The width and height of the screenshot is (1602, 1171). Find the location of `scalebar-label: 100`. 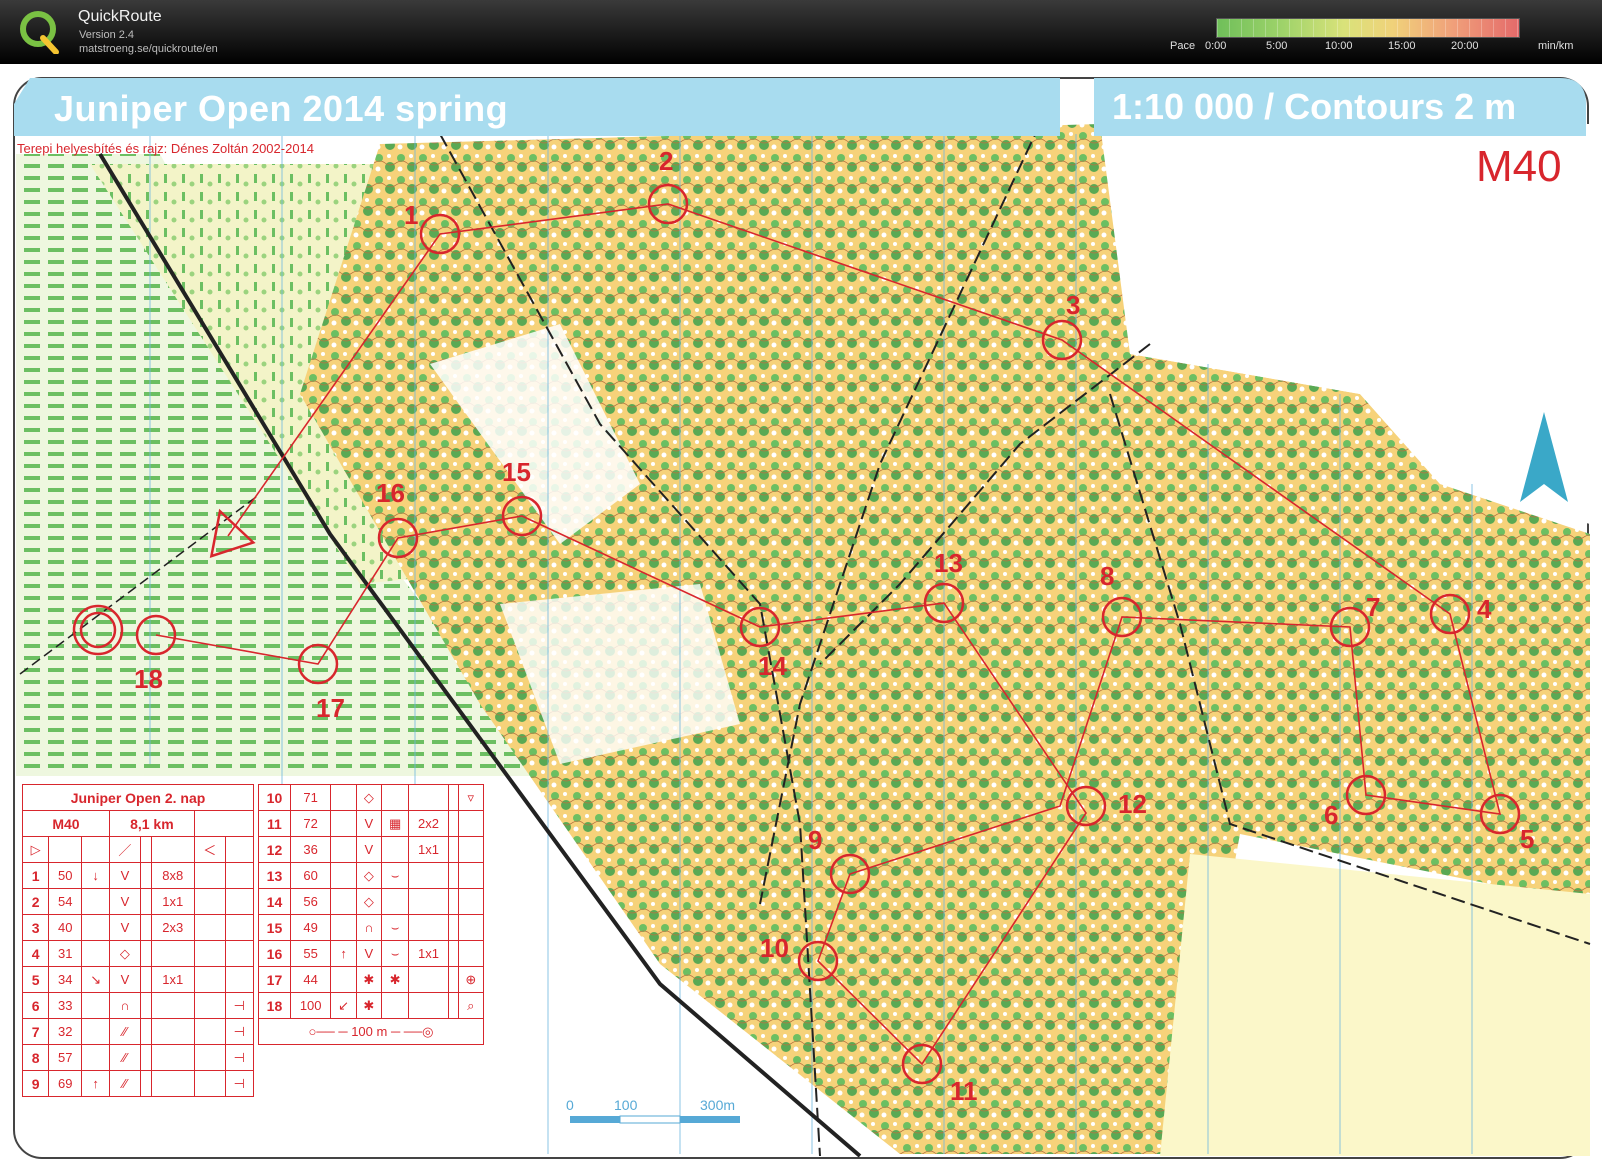

scalebar-label: 100 is located at coordinates (626, 1105).